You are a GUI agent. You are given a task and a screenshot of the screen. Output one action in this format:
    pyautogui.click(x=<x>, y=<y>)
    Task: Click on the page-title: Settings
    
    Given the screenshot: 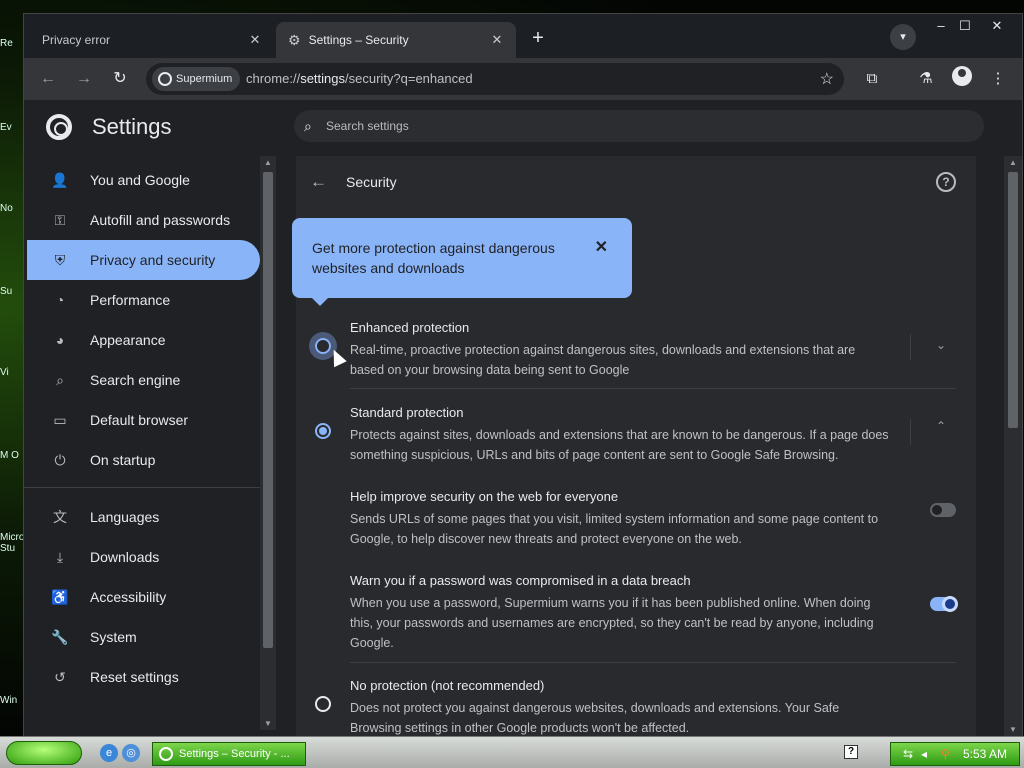 What is the action you would take?
    pyautogui.click(x=132, y=126)
    